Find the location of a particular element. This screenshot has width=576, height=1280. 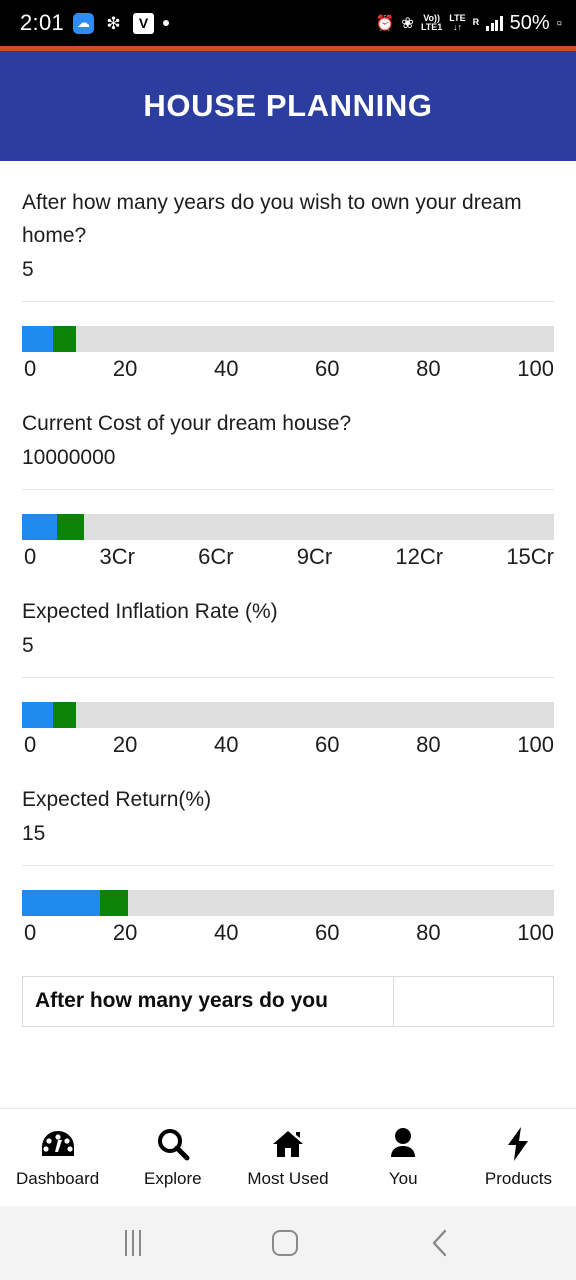

nav-item-products: Products is located at coordinates (518, 1157).